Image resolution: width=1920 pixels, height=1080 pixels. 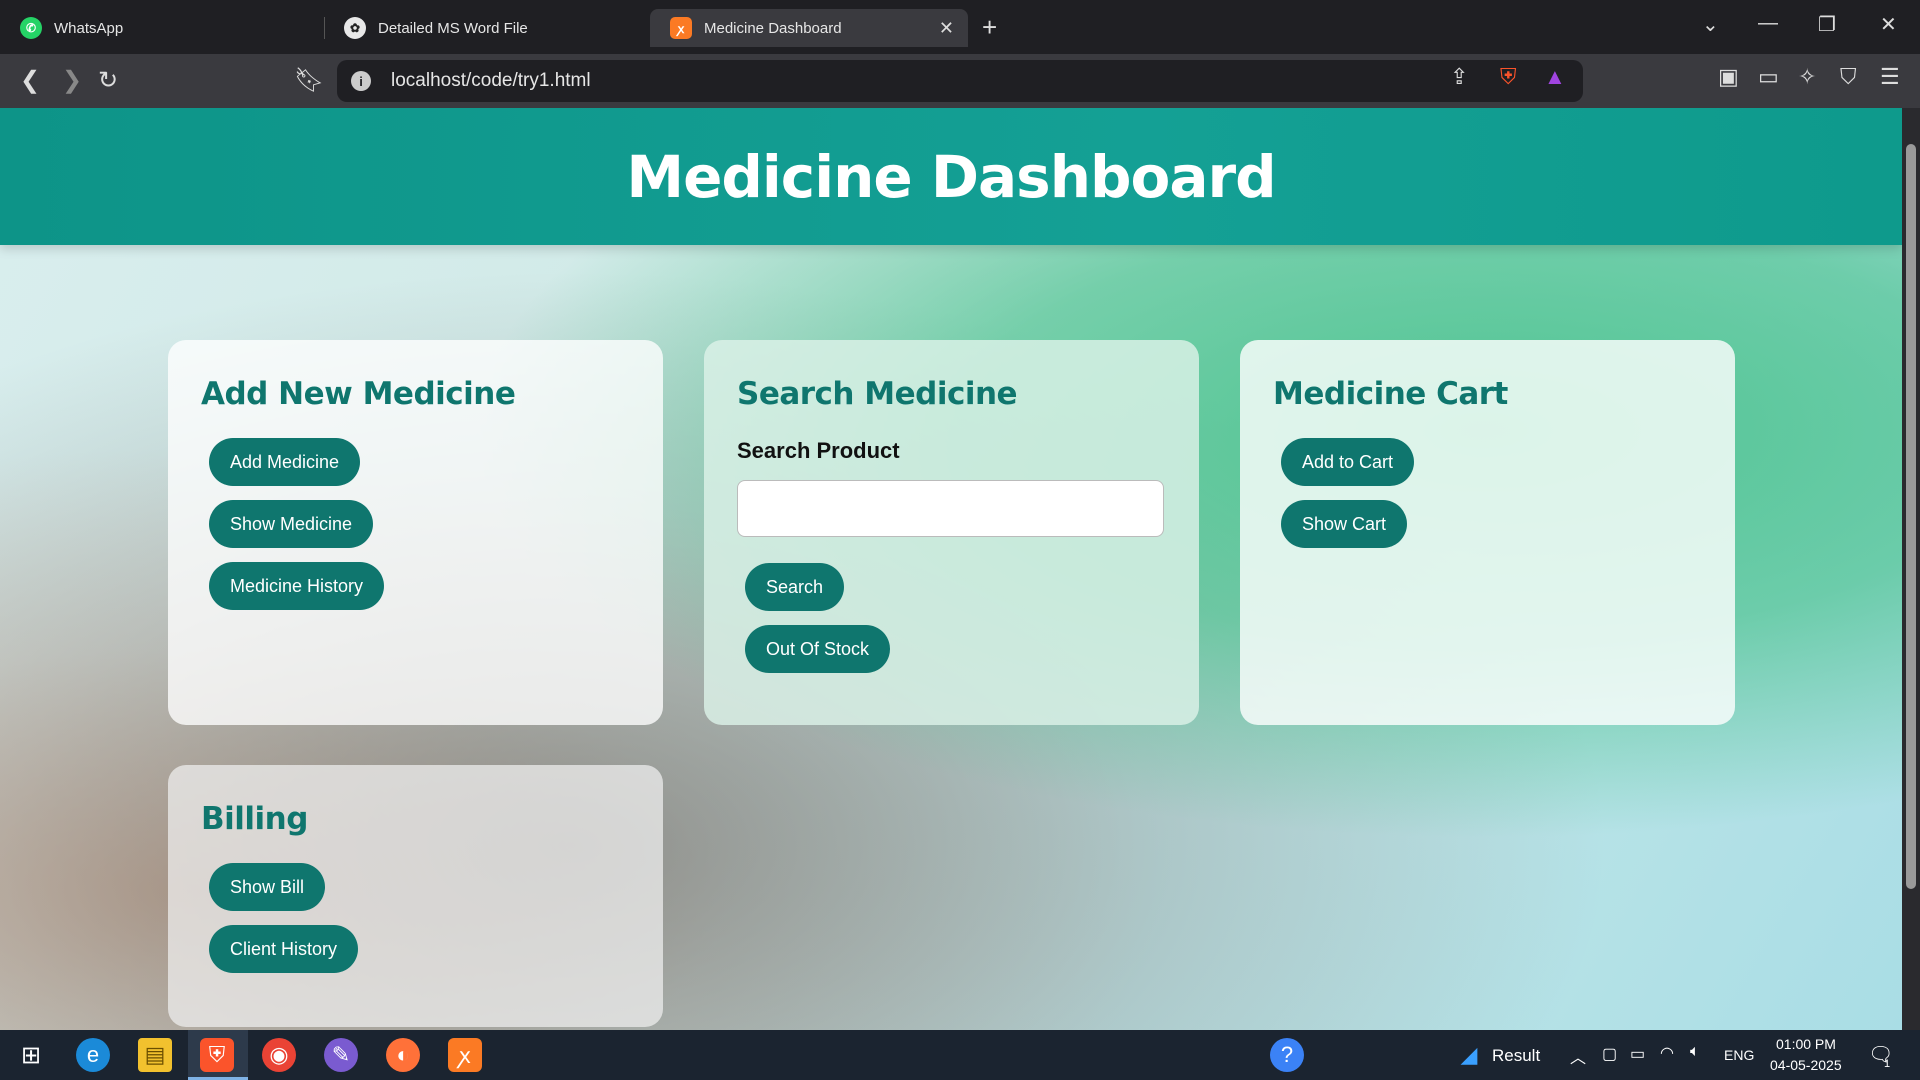 I want to click on restore-button: ❐, so click(x=1827, y=24).